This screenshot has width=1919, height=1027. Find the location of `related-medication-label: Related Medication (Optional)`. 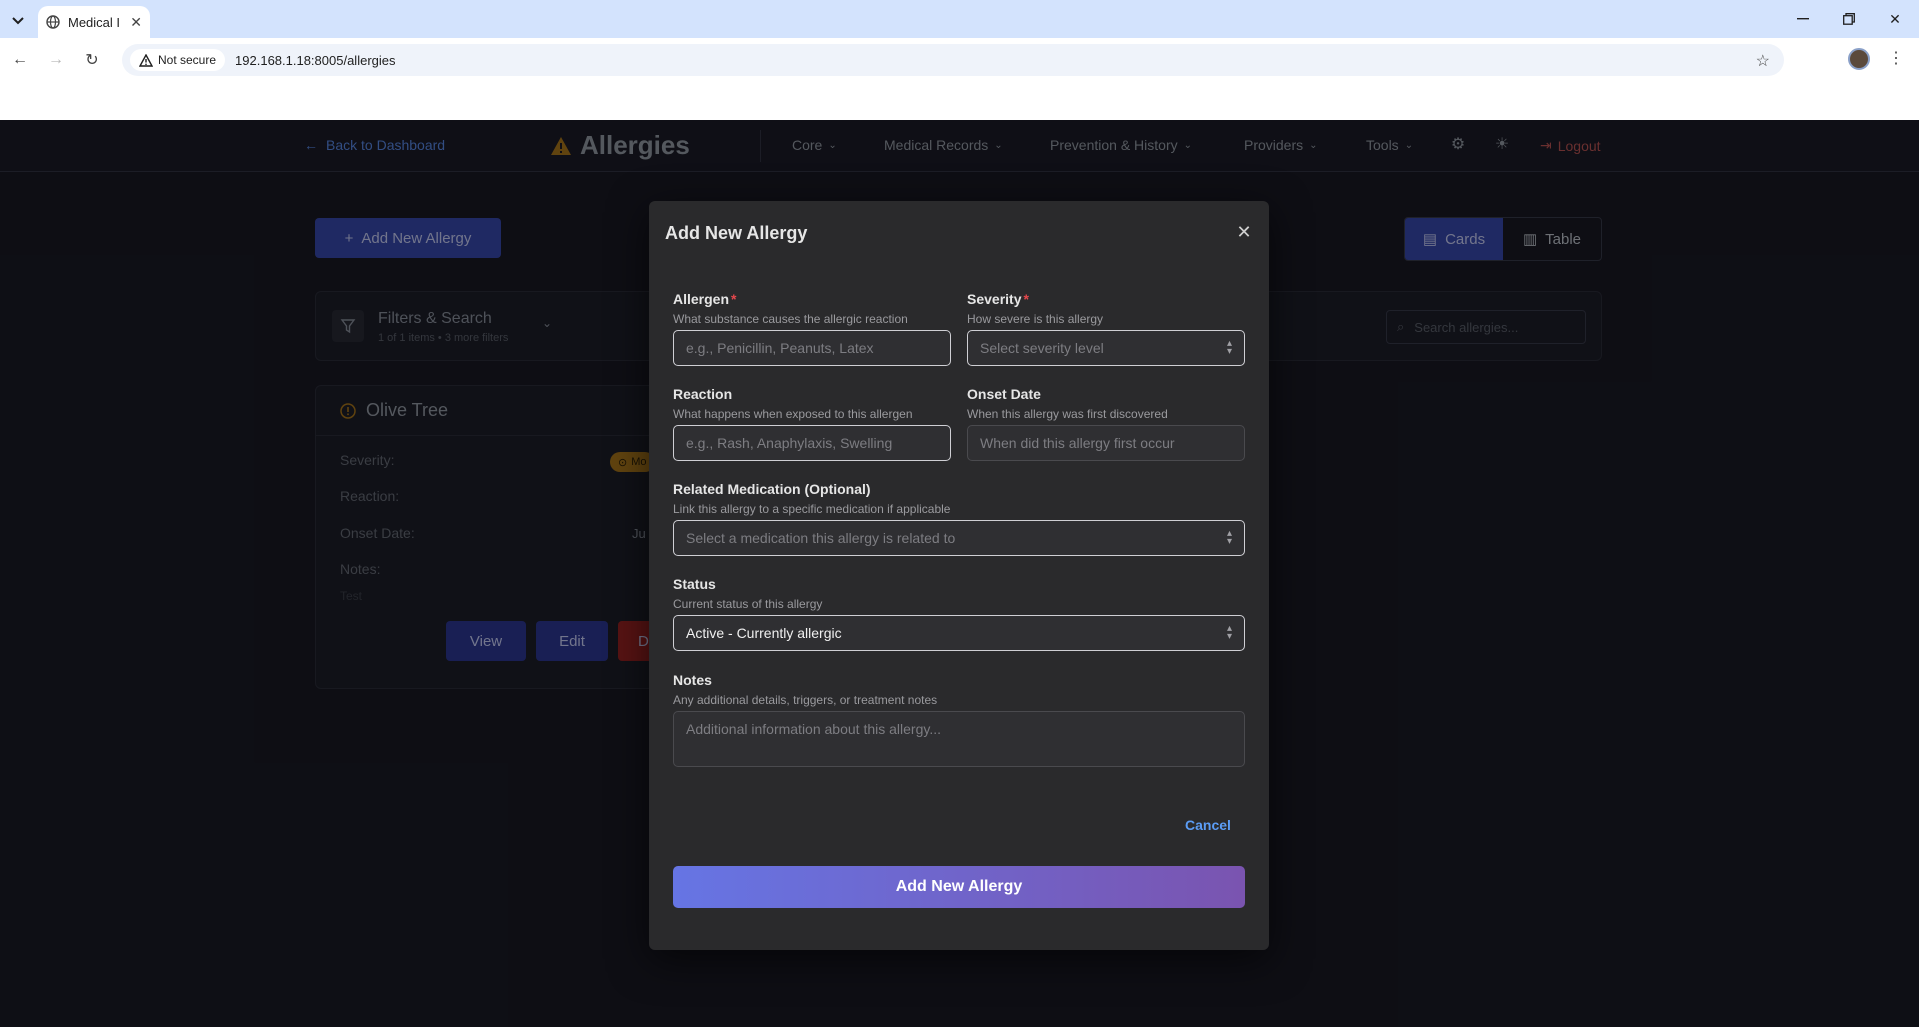

related-medication-label: Related Medication (Optional) is located at coordinates (772, 489).